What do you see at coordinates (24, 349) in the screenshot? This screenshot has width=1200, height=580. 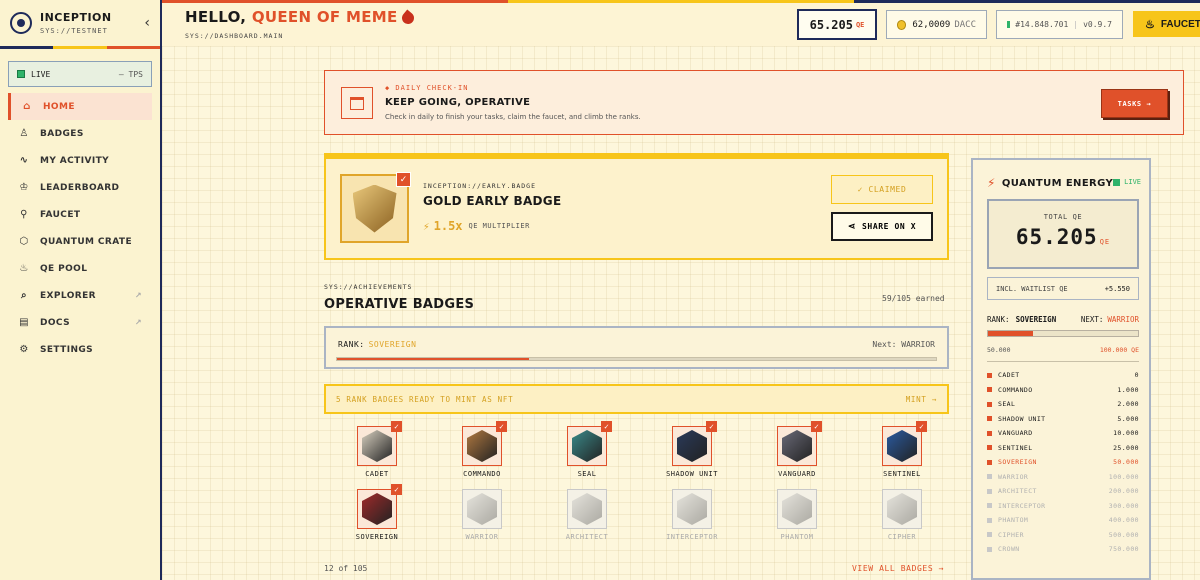 I see `gear-icon: ⚙` at bounding box center [24, 349].